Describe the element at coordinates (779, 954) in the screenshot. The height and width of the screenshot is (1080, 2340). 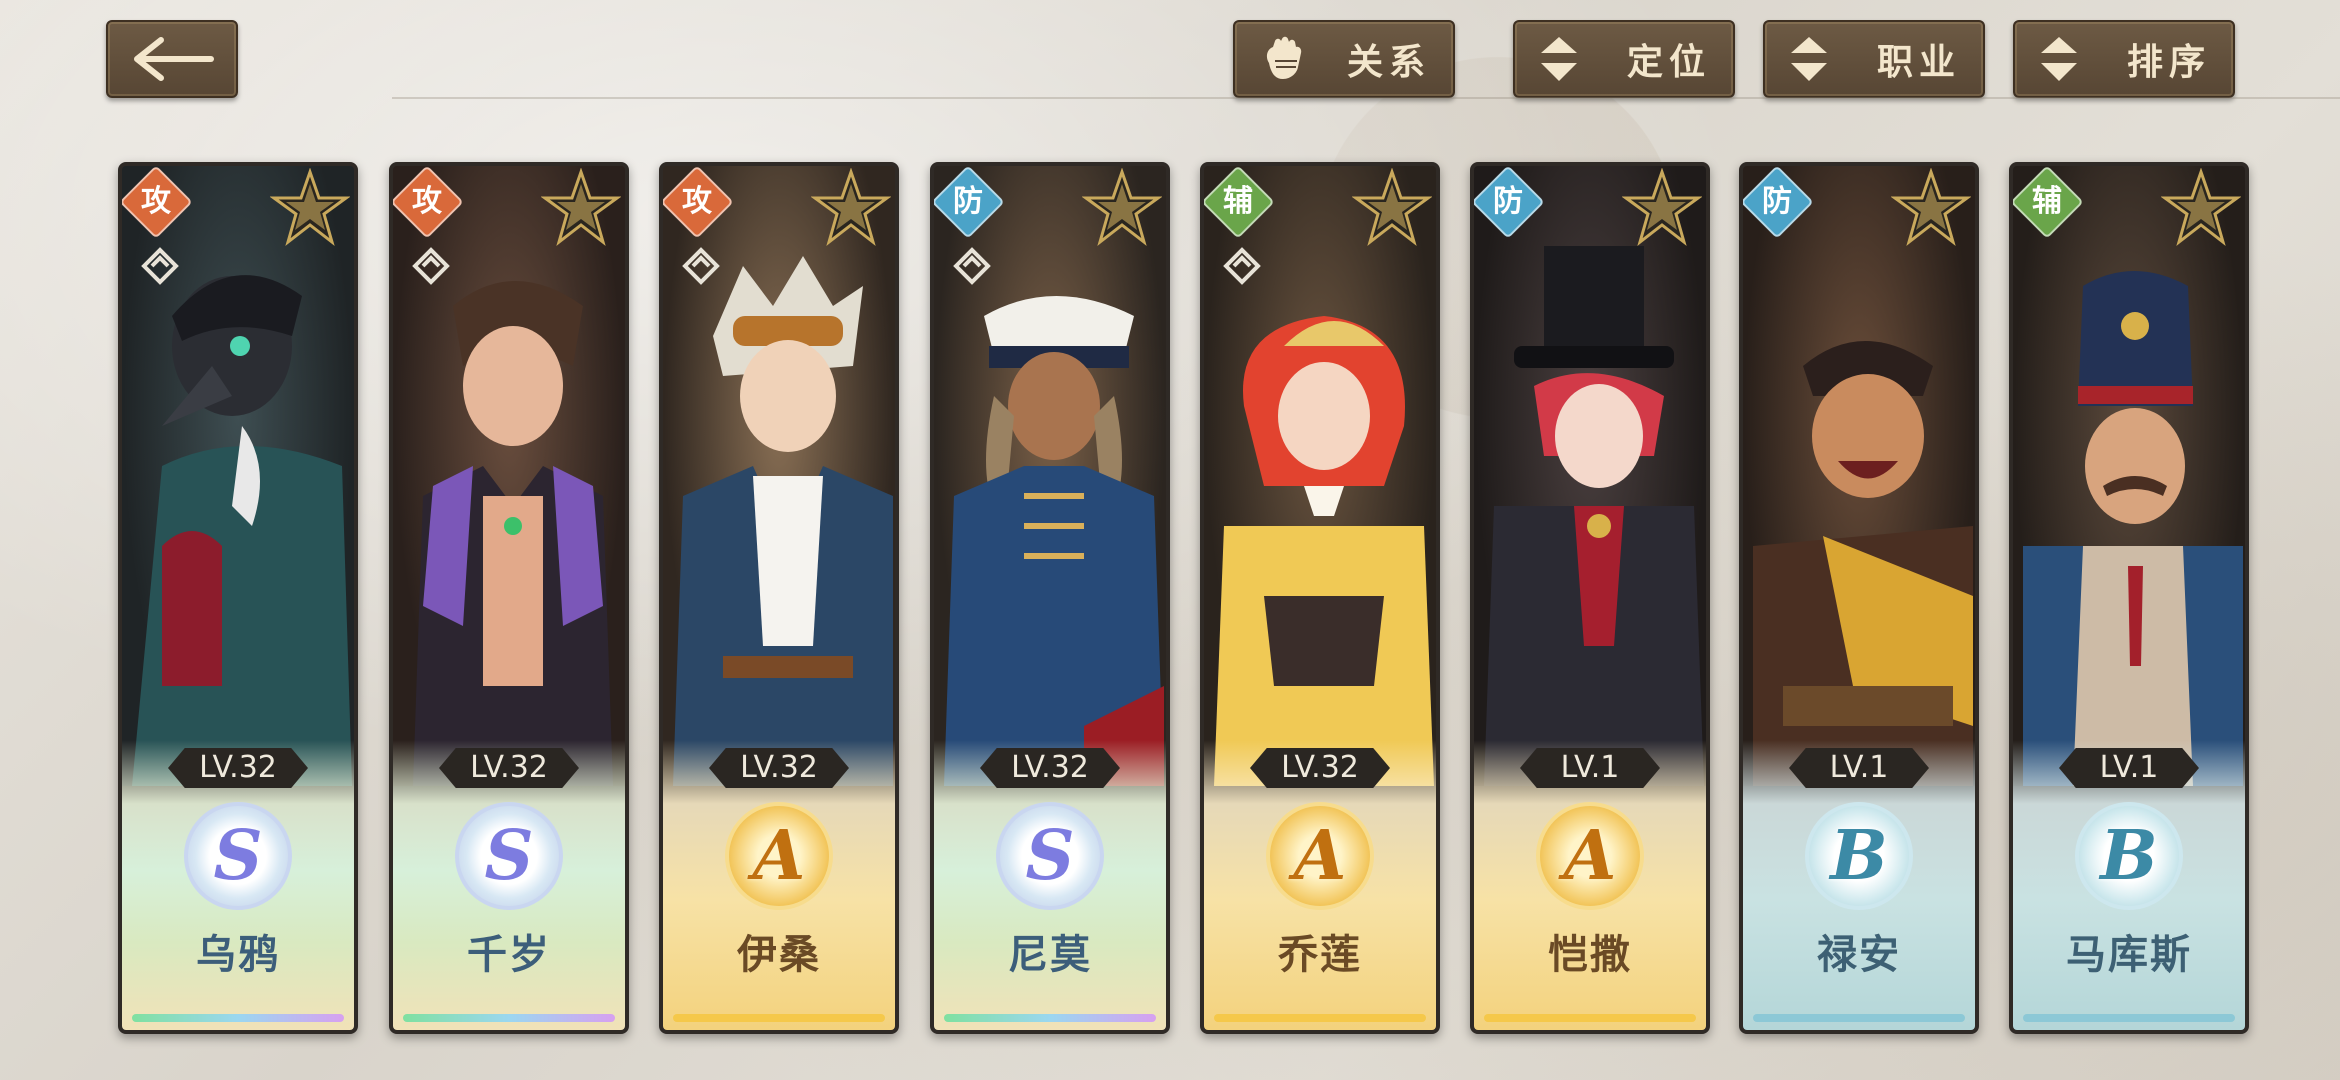
I see `character-name: 伊桑` at that location.